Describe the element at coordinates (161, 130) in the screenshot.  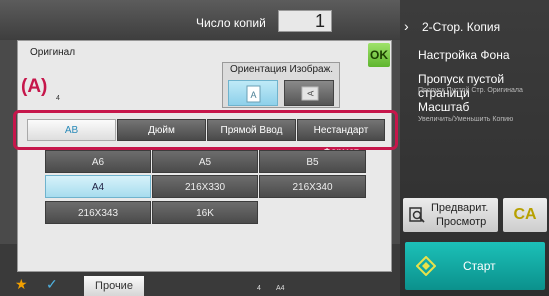
I see `tab-inch: Дюйм` at that location.